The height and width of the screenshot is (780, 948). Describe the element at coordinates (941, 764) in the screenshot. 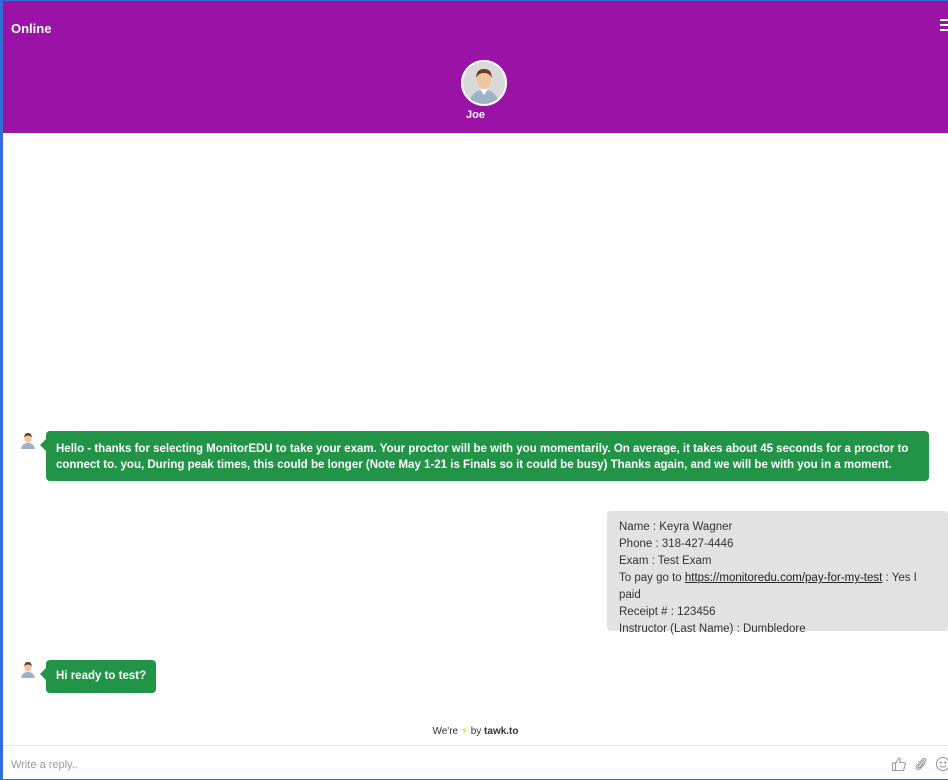

I see `emoji-icon` at that location.